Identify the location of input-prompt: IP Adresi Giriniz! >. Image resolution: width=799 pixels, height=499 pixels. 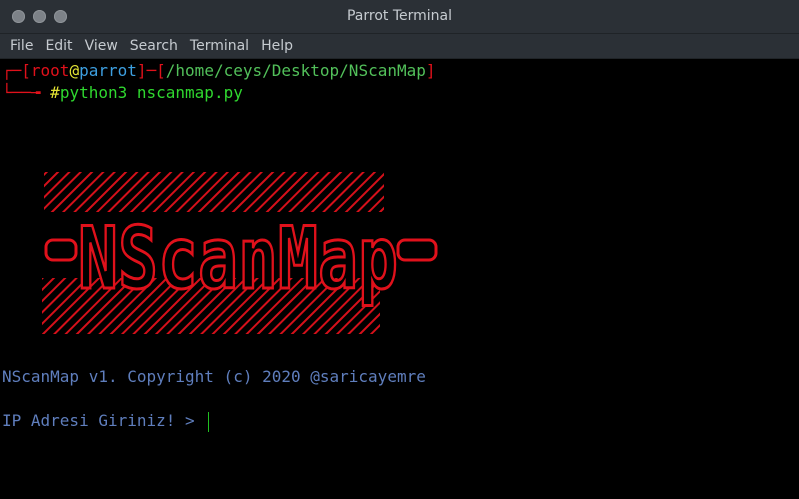
(103, 420).